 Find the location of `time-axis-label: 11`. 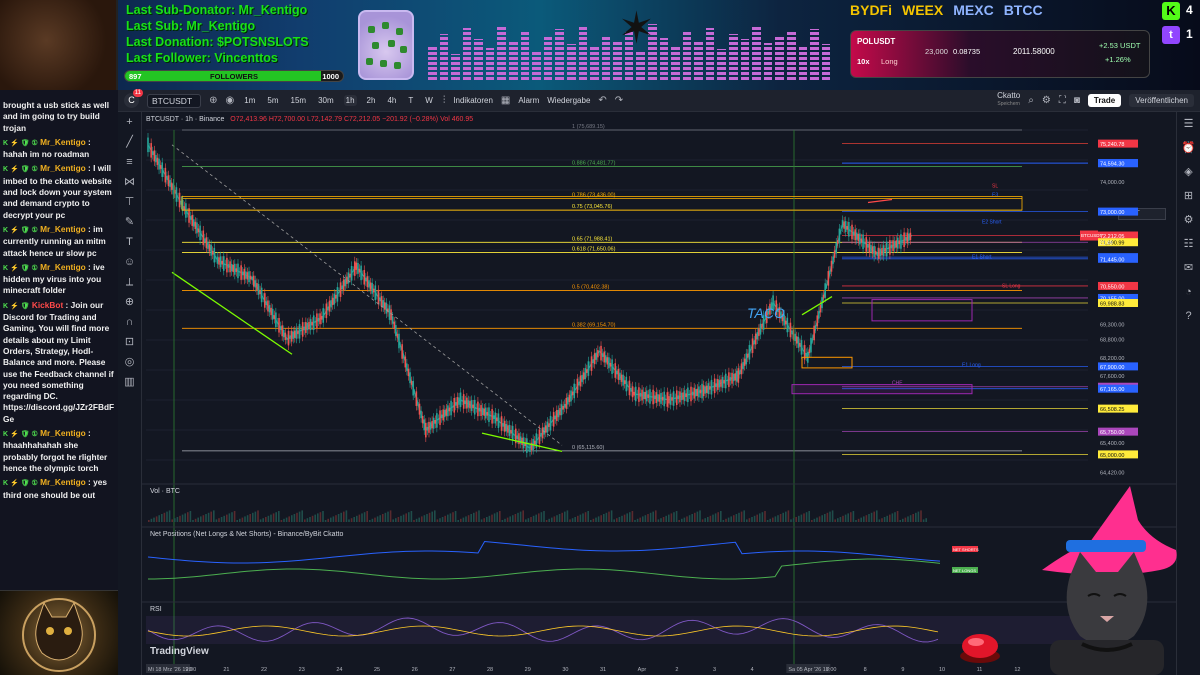

time-axis-label: 11 is located at coordinates (980, 670).